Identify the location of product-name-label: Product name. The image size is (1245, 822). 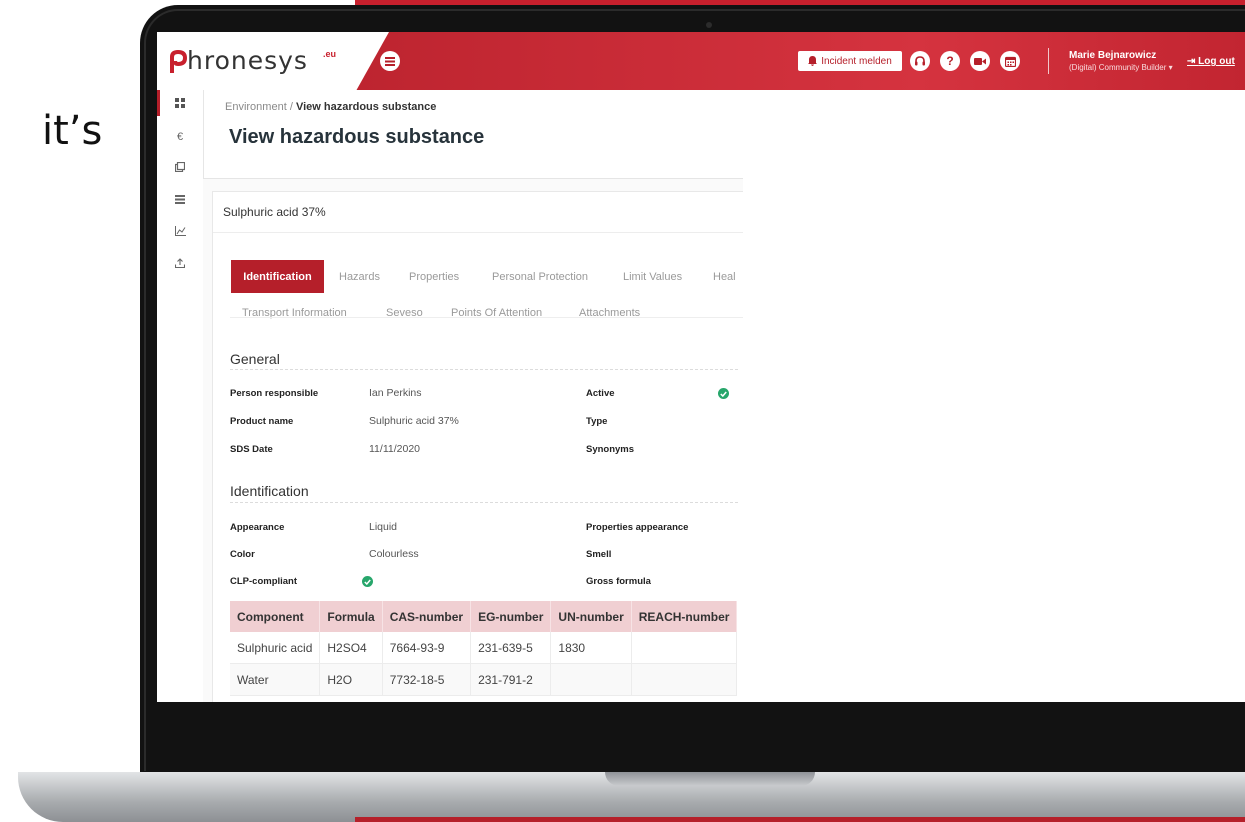
(262, 421).